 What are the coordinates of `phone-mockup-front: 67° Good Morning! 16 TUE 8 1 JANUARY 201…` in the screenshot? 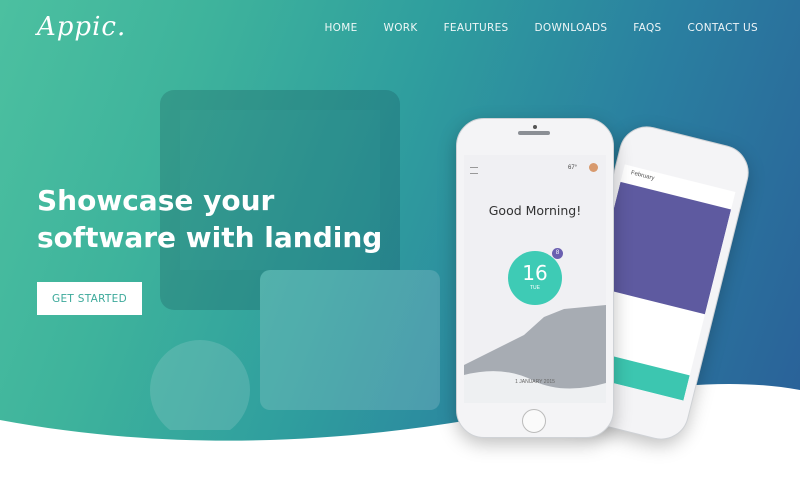 It's located at (535, 278).